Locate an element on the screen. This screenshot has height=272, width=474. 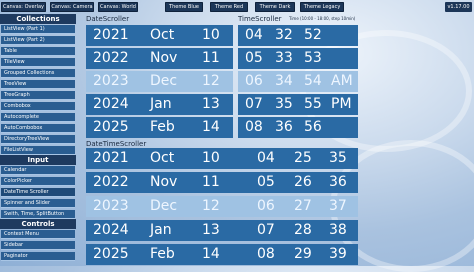
sidebar-item-directorytreeview: DirectoryTreeView is located at coordinates (38, 139).